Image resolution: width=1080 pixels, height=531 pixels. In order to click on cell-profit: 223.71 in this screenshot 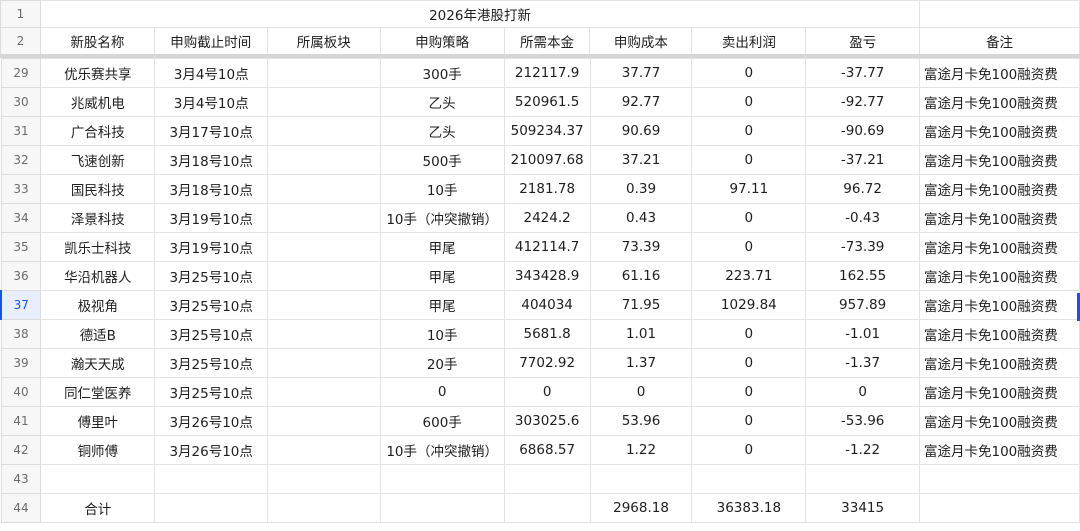, I will do `click(749, 276)`.